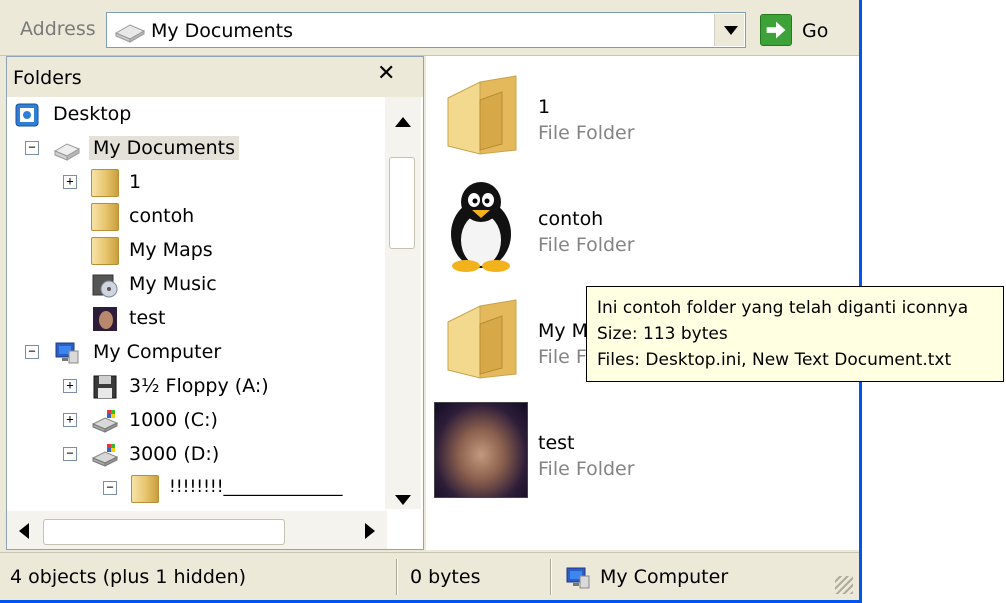 The image size is (1006, 603). What do you see at coordinates (664, 577) in the screenshot?
I see `status-location: My Computer` at bounding box center [664, 577].